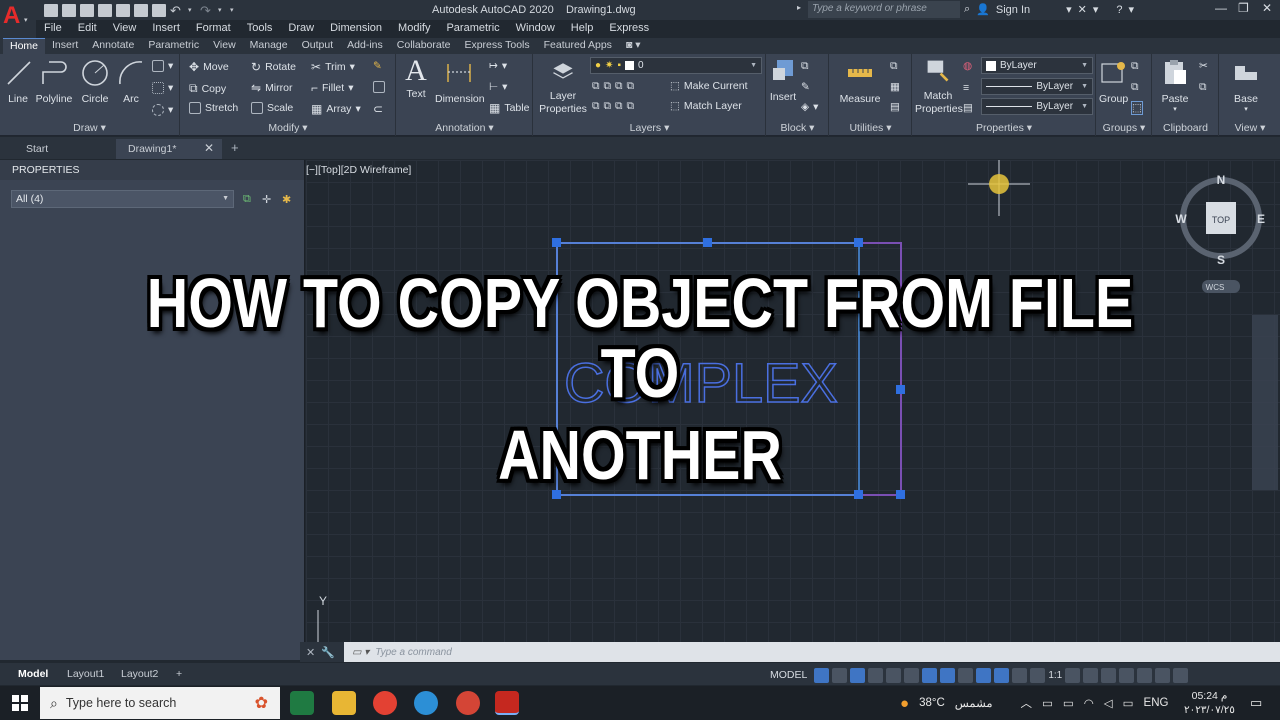  I want to click on layers-panel-label: Layers ▾, so click(649, 128).